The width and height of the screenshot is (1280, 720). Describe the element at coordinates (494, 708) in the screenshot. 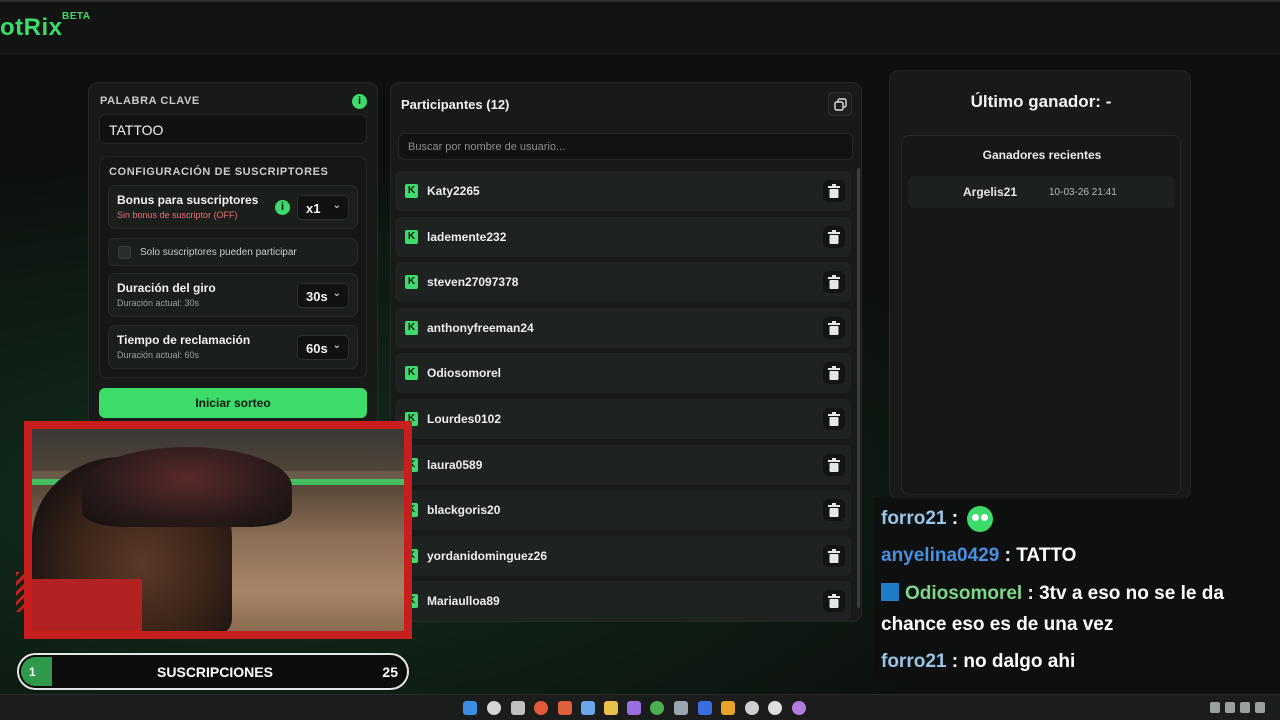

I see `search-icon` at that location.